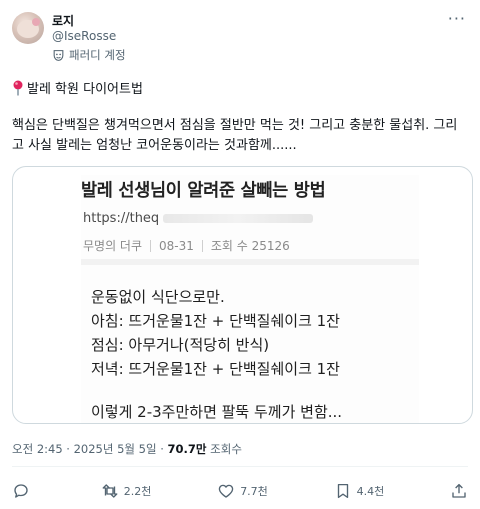  I want to click on share-icon, so click(459, 490).